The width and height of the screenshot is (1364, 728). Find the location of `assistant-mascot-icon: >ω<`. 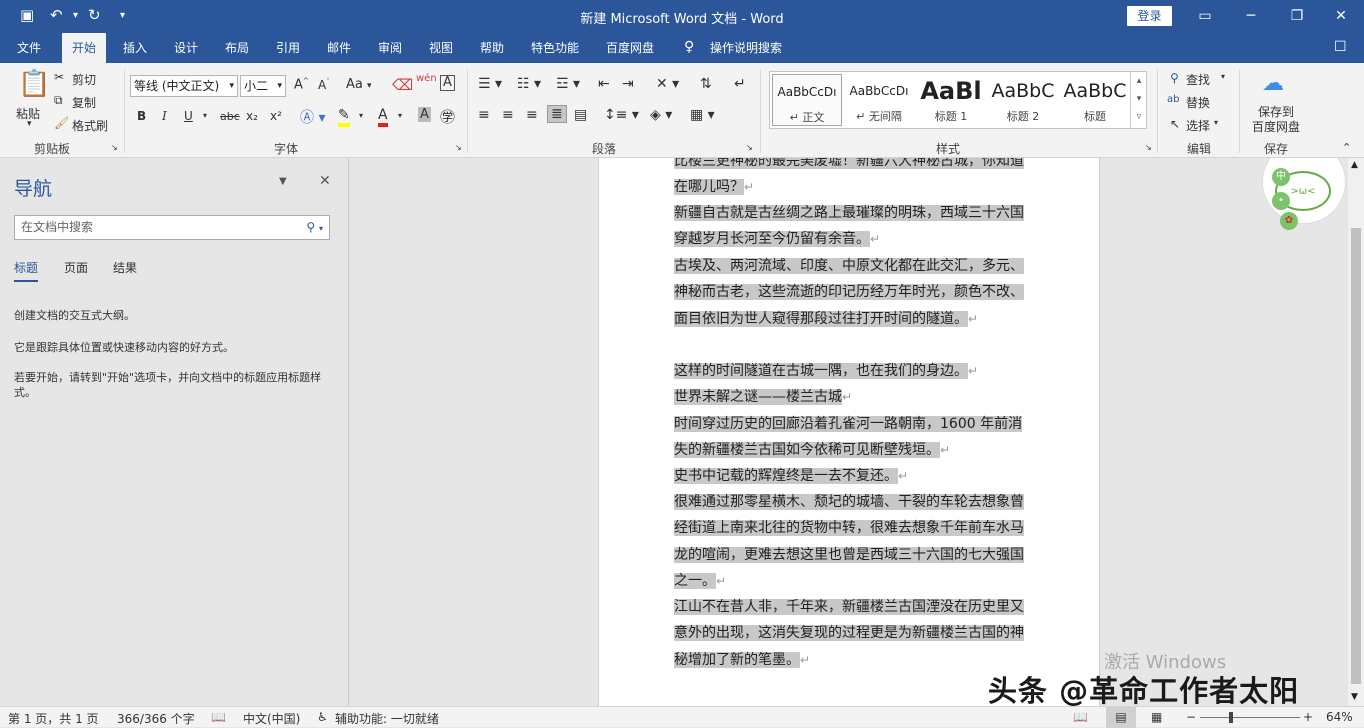

assistant-mascot-icon: >ω< is located at coordinates (1304, 191).